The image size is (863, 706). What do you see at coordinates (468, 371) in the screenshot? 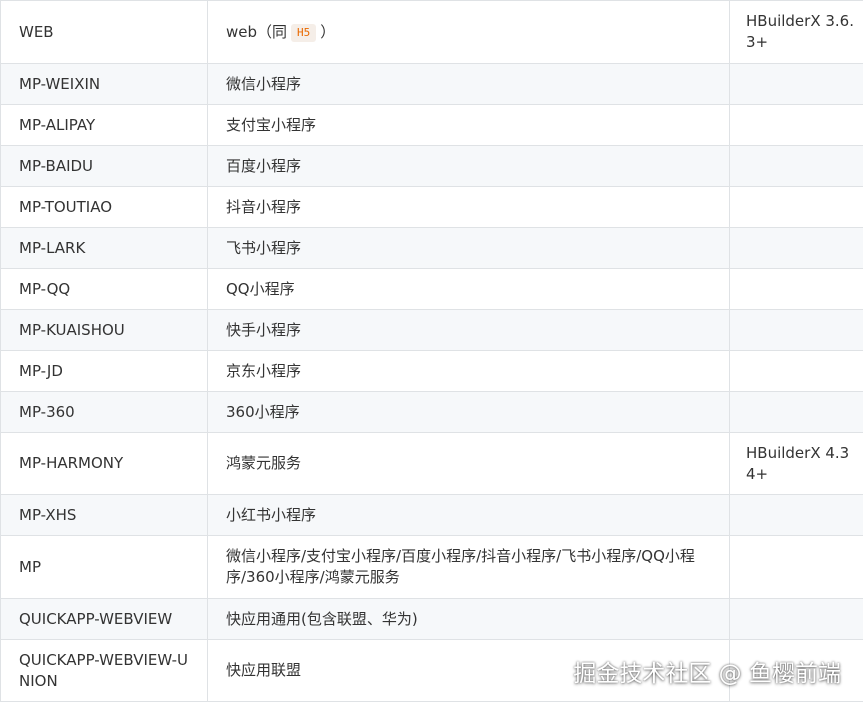
I see `description-cell: 京东小程序` at bounding box center [468, 371].